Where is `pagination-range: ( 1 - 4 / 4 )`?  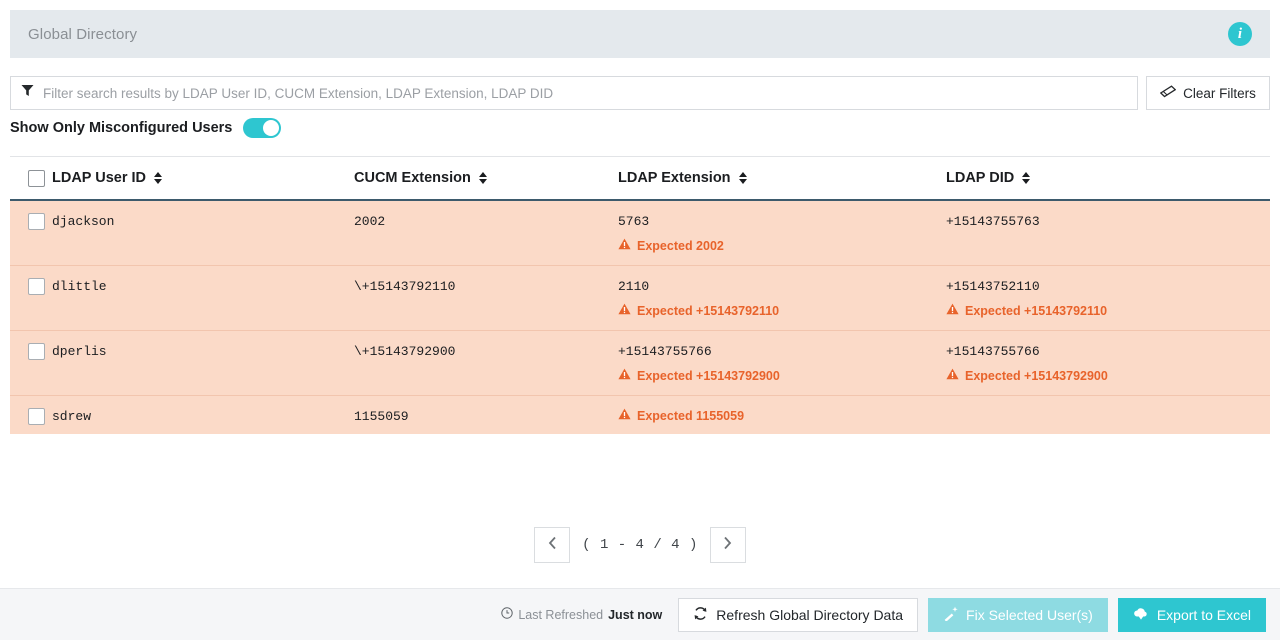 pagination-range: ( 1 - 4 / 4 ) is located at coordinates (640, 545).